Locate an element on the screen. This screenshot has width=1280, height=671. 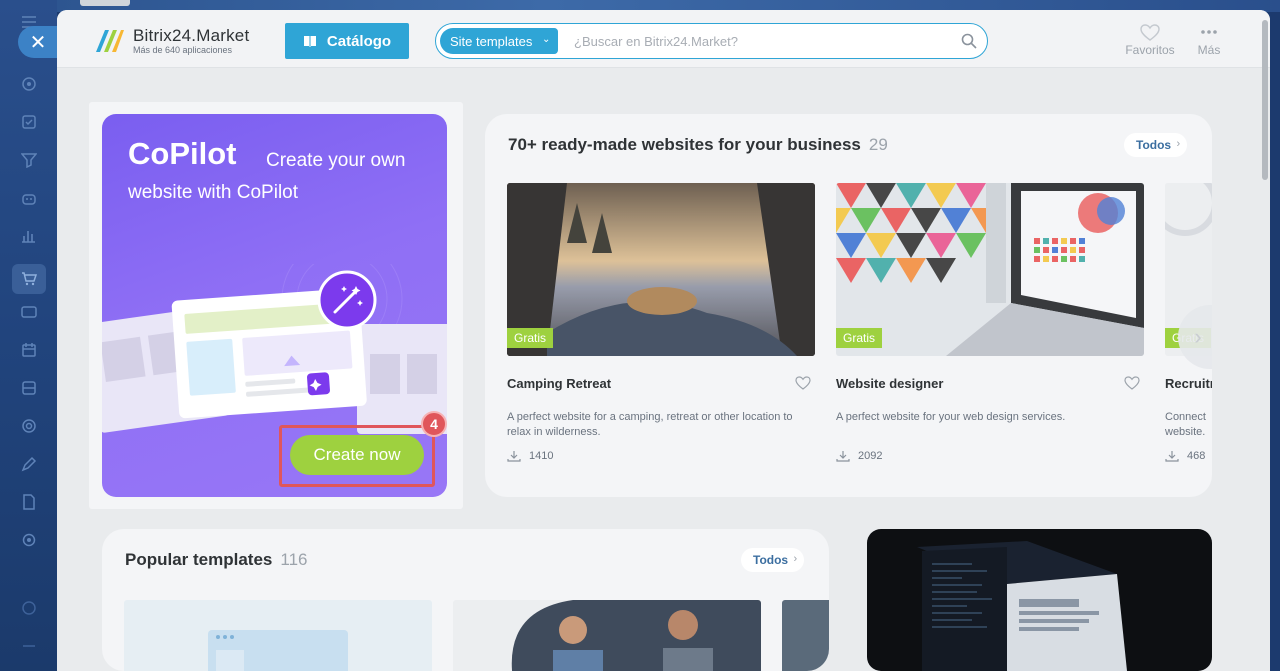
favorites-label: Favoritos is located at coordinates (1150, 50).